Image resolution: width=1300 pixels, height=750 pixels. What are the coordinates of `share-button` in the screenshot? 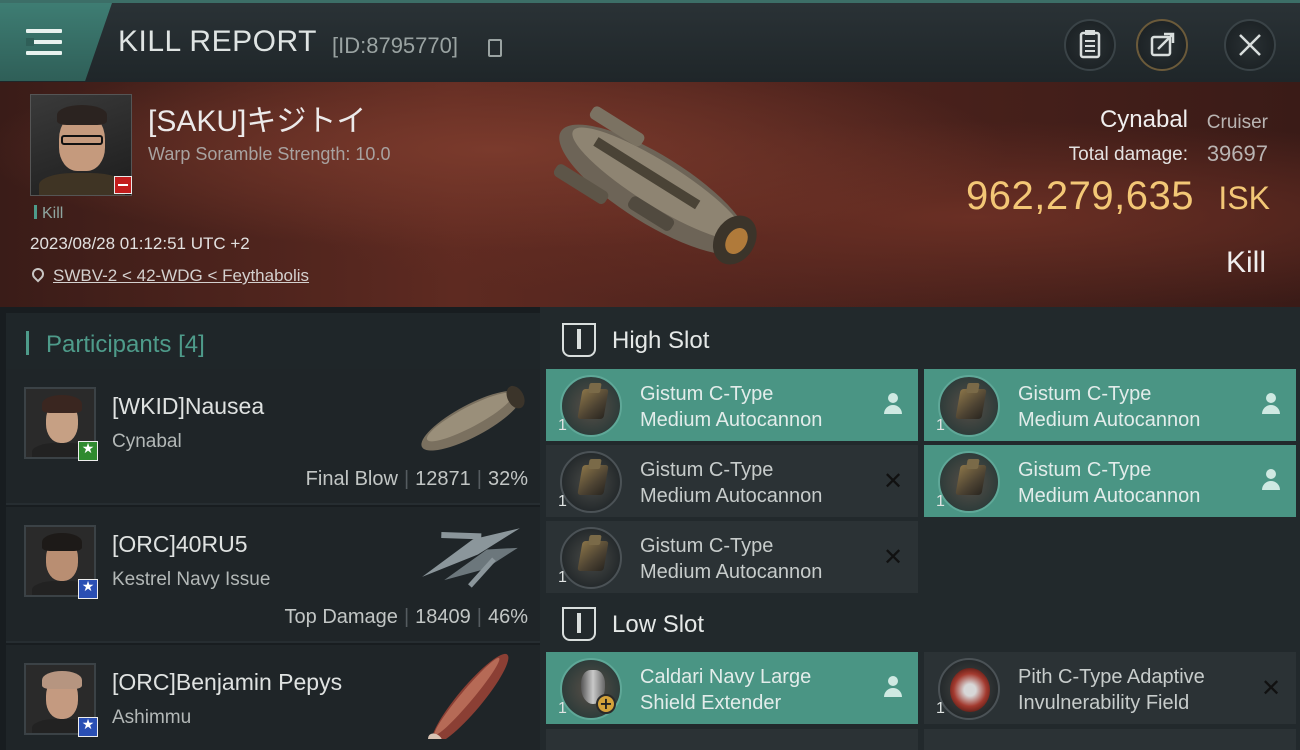 It's located at (1162, 45).